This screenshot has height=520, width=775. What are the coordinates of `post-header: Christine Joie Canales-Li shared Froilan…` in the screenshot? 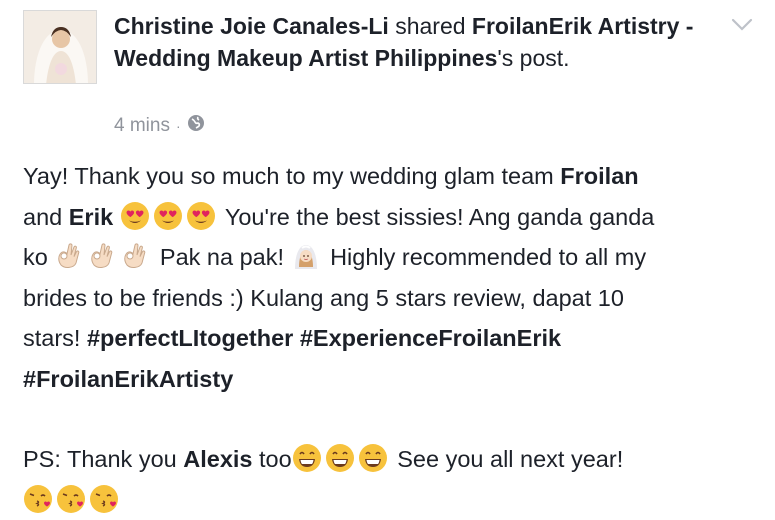 It's located at (409, 42).